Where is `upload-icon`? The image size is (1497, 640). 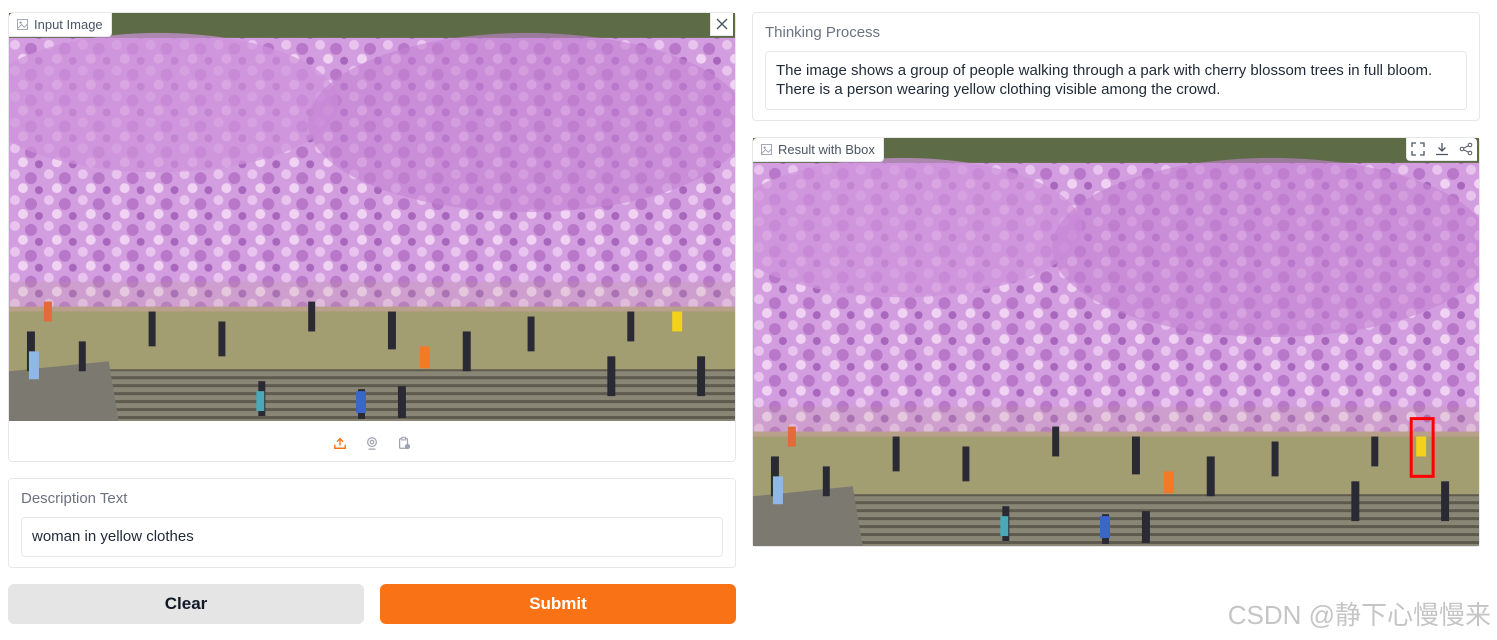 upload-icon is located at coordinates (340, 443).